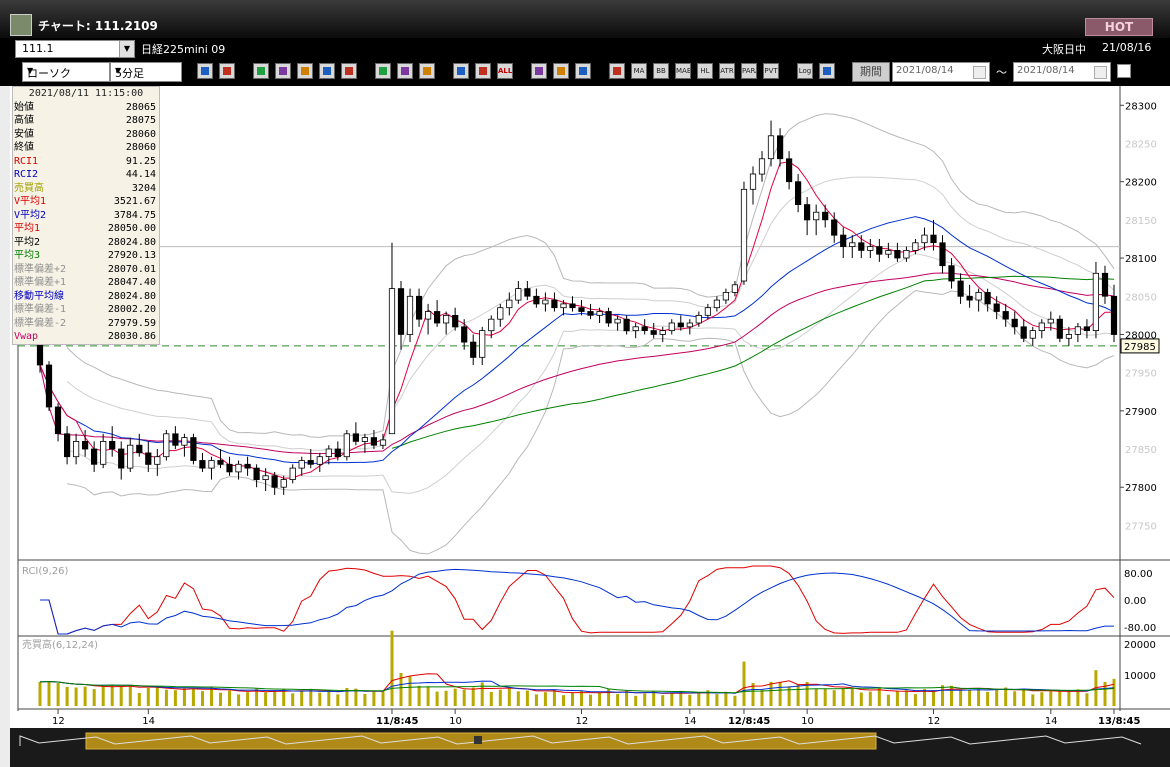 The height and width of the screenshot is (767, 1170). What do you see at coordinates (1141, 374) in the screenshot?
I see `price-minor-tick-label: 27950` at bounding box center [1141, 374].